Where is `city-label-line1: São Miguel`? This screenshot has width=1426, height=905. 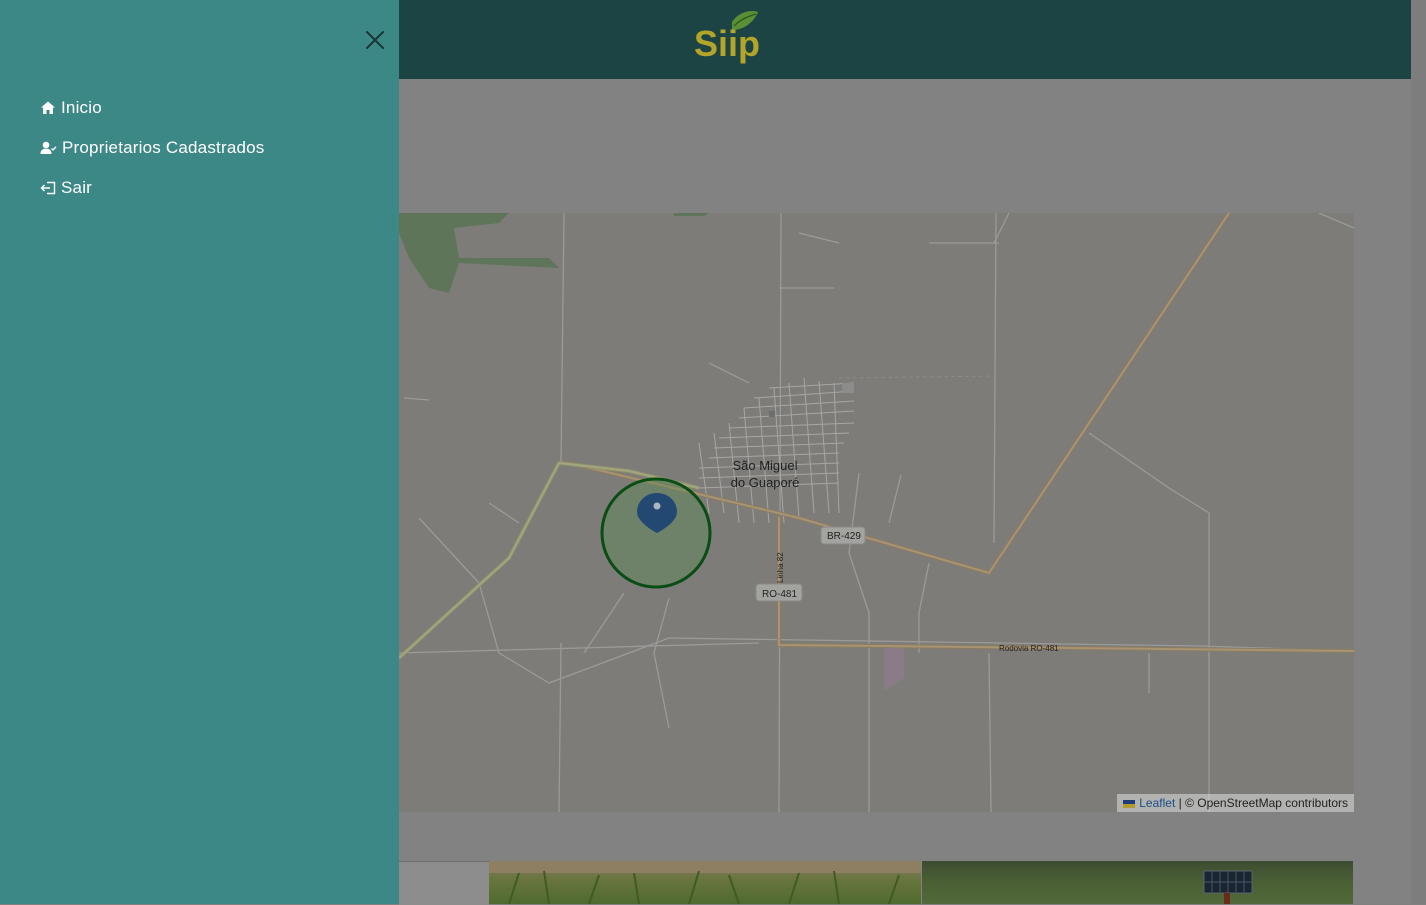 city-label-line1: São Miguel is located at coordinates (764, 465).